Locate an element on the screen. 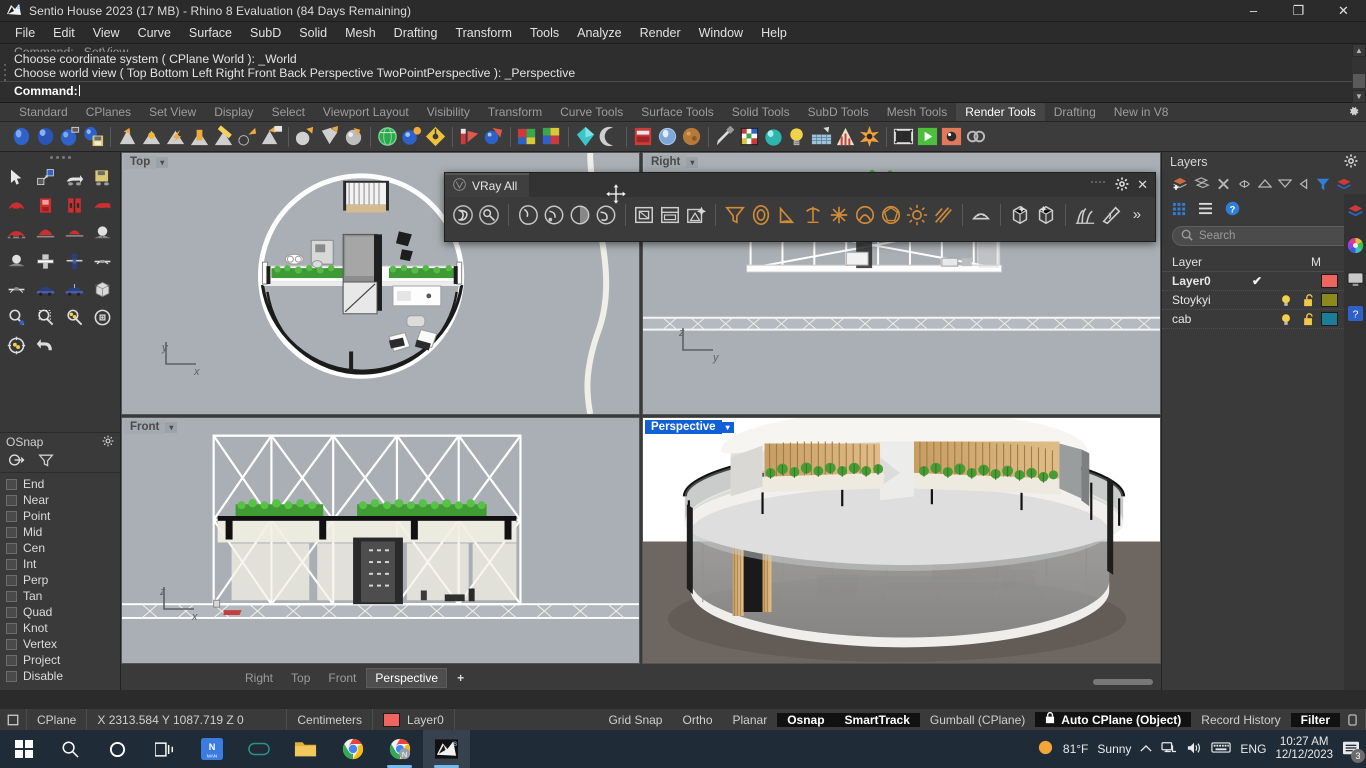 Image resolution: width=1366 pixels, height=768 pixels. vray-fur-icon is located at coordinates (1085, 214).